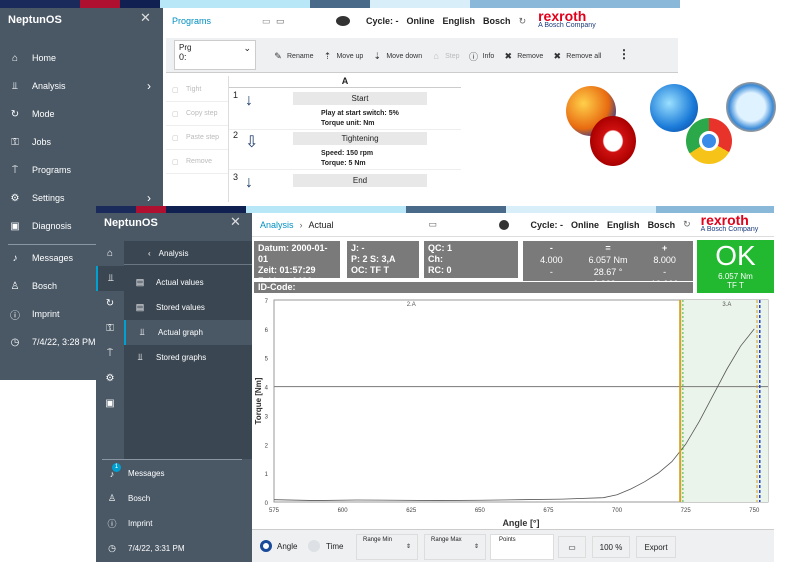 This screenshot has width=808, height=562. What do you see at coordinates (81, 142) in the screenshot?
I see `sidebar-item-jobs: ⚿ Jobs` at bounding box center [81, 142].